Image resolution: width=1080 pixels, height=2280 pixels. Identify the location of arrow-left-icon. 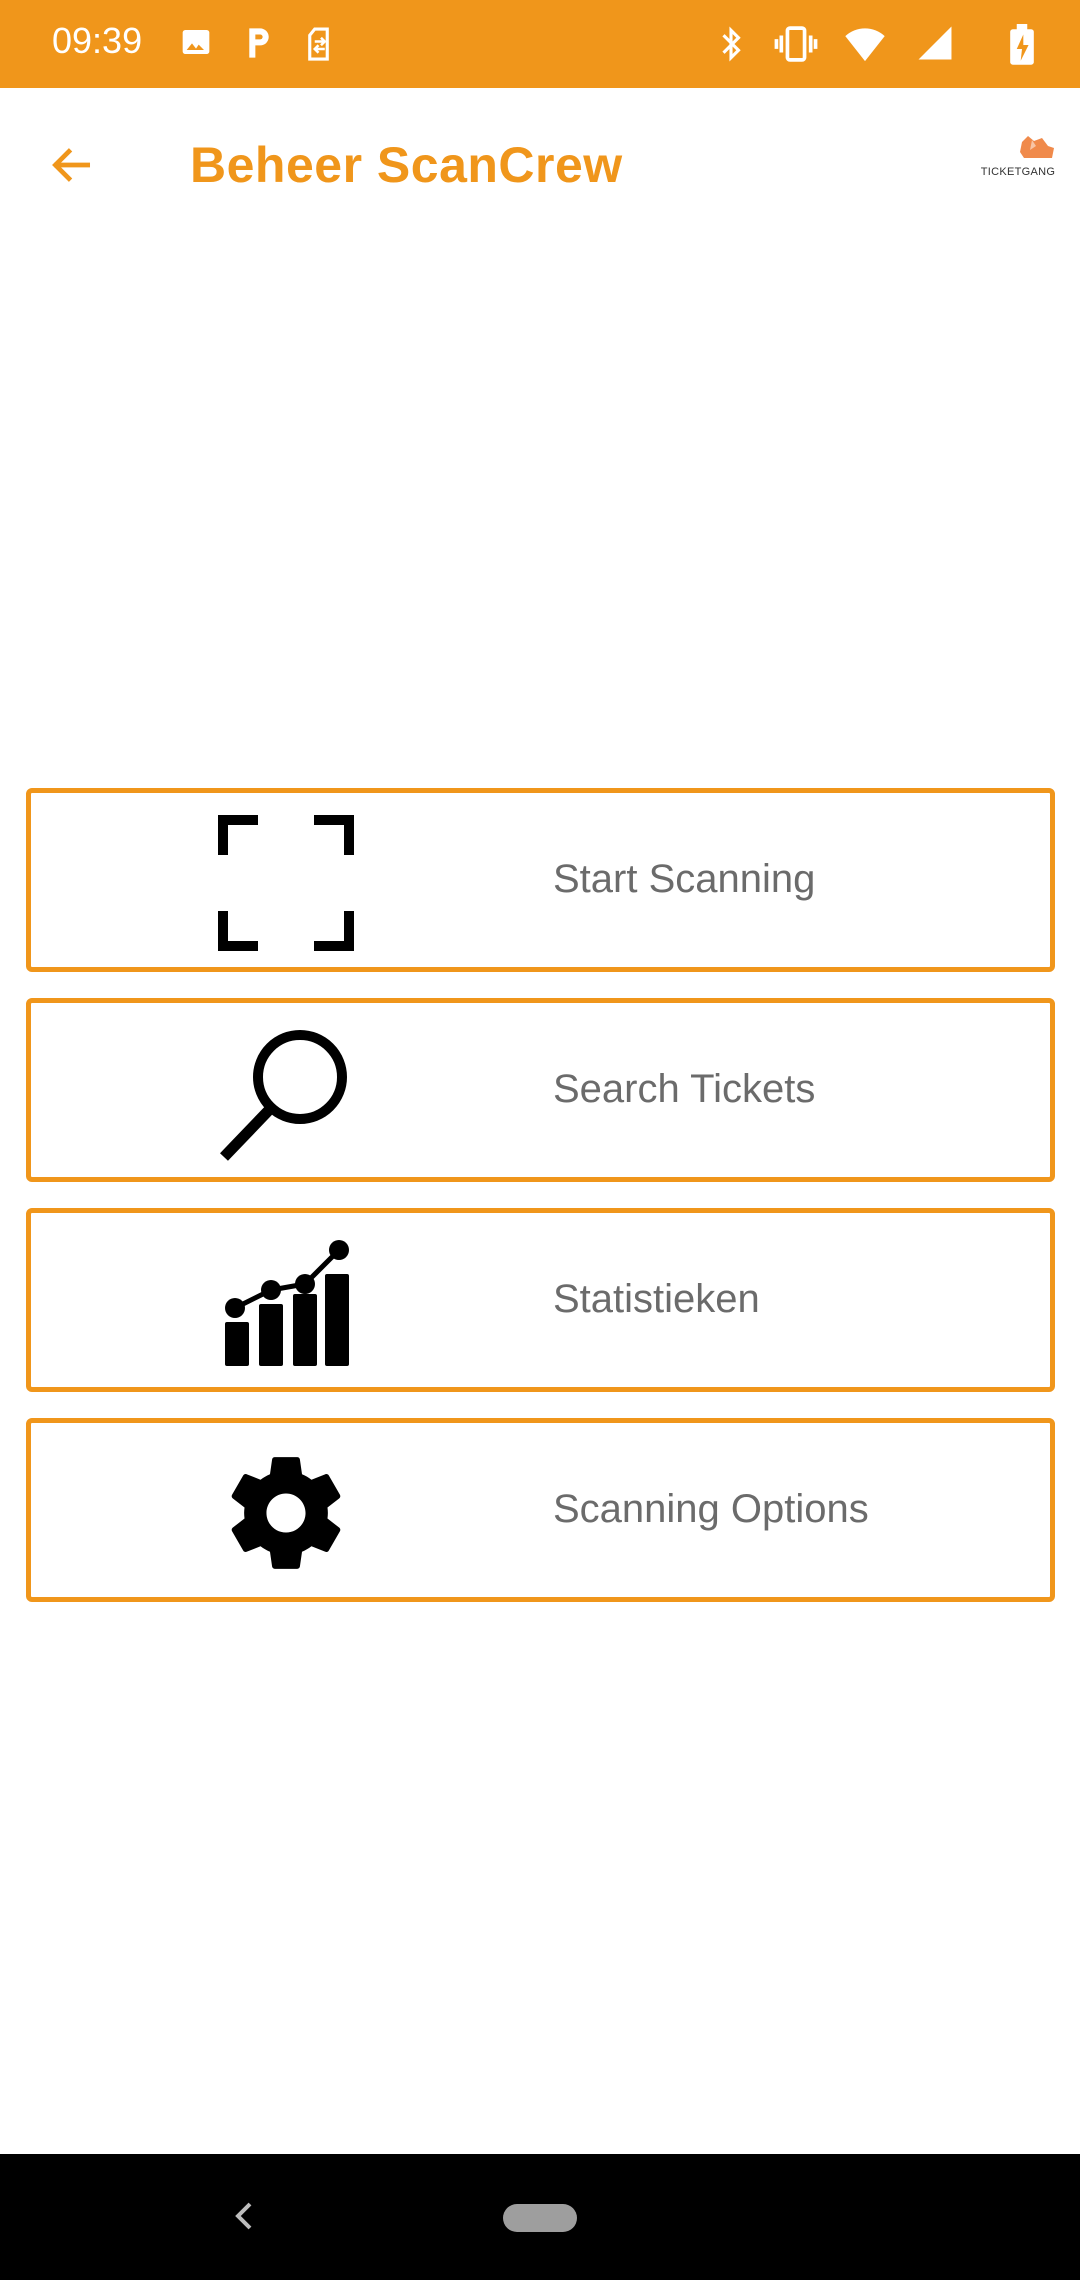
(71, 165).